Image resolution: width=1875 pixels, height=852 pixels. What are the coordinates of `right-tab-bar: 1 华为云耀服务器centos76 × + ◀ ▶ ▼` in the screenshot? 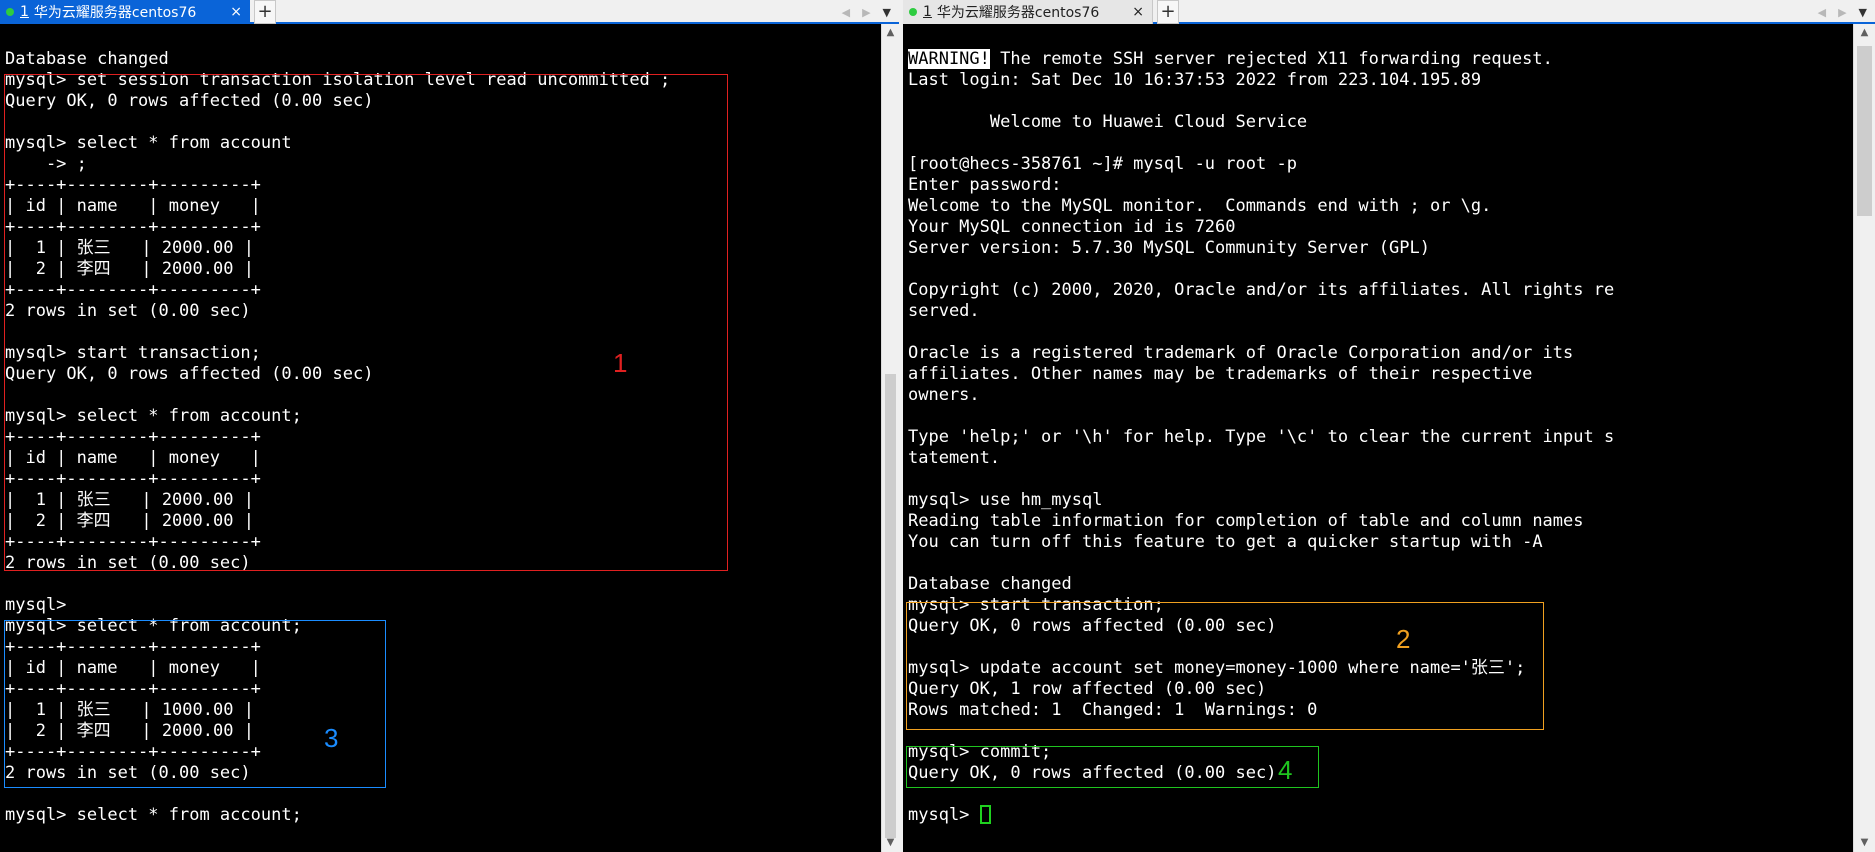 It's located at (1389, 12).